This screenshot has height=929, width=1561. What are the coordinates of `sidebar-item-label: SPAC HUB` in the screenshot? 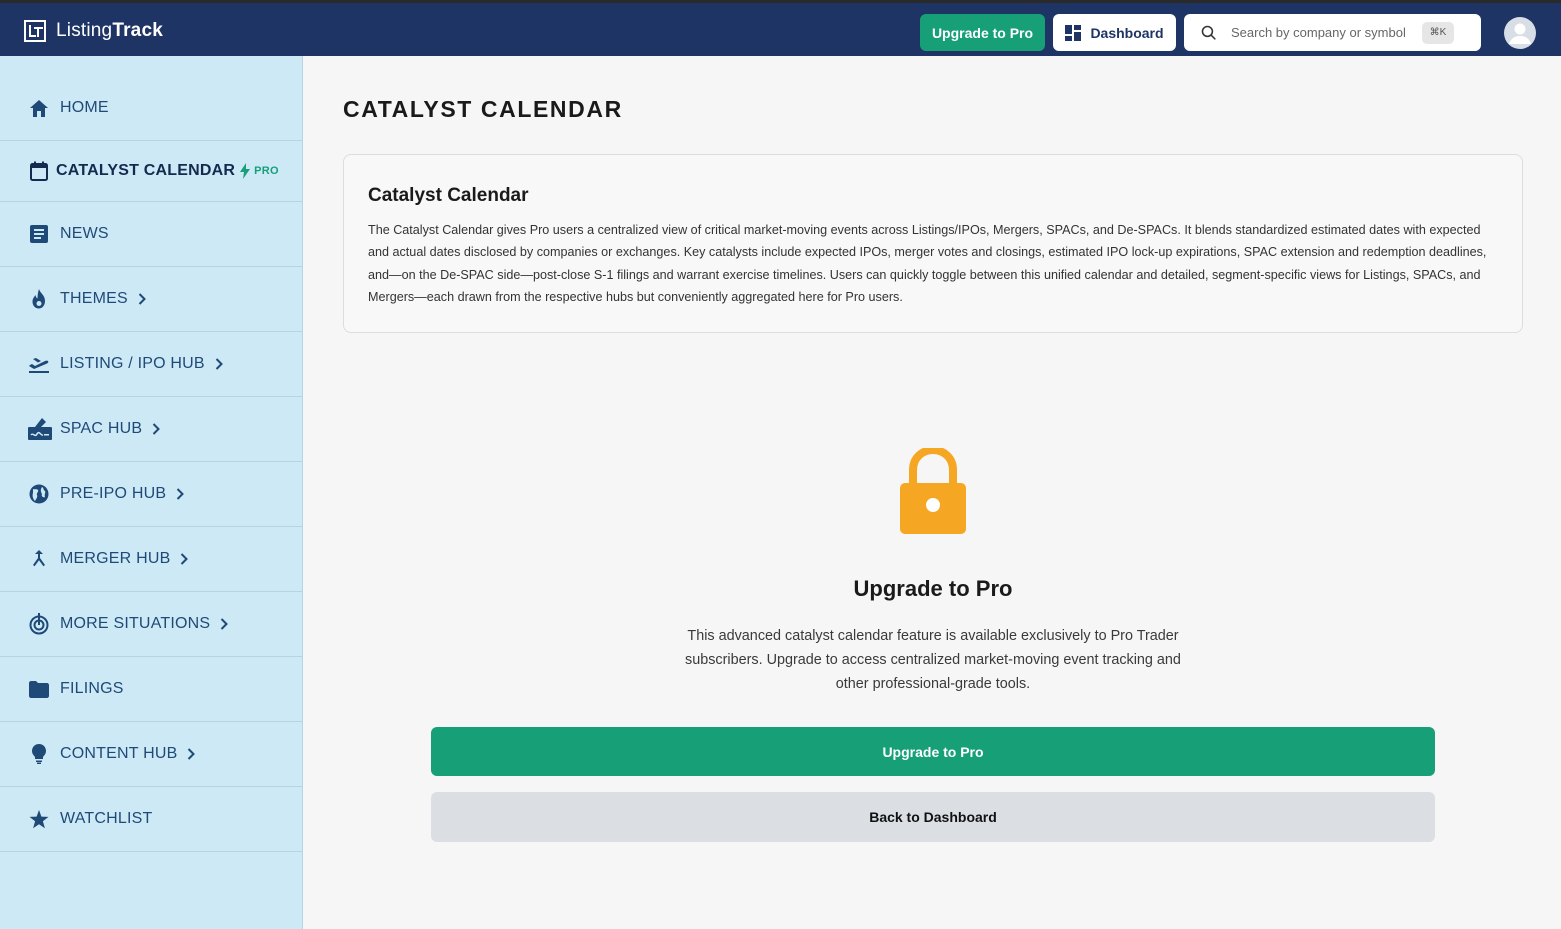 It's located at (101, 428).